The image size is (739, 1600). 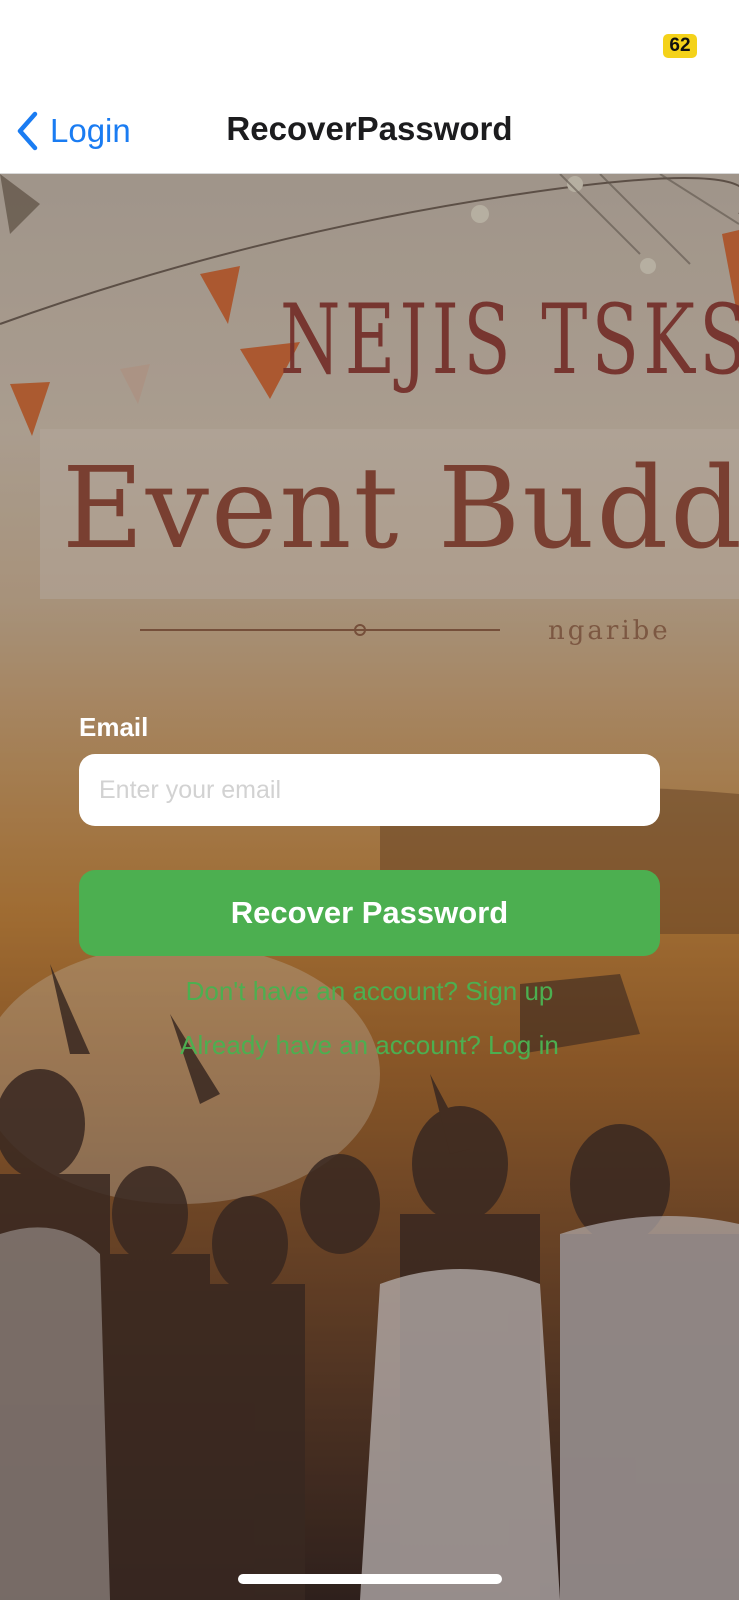 I want to click on recover-password-button: Recover Password, so click(x=369, y=913).